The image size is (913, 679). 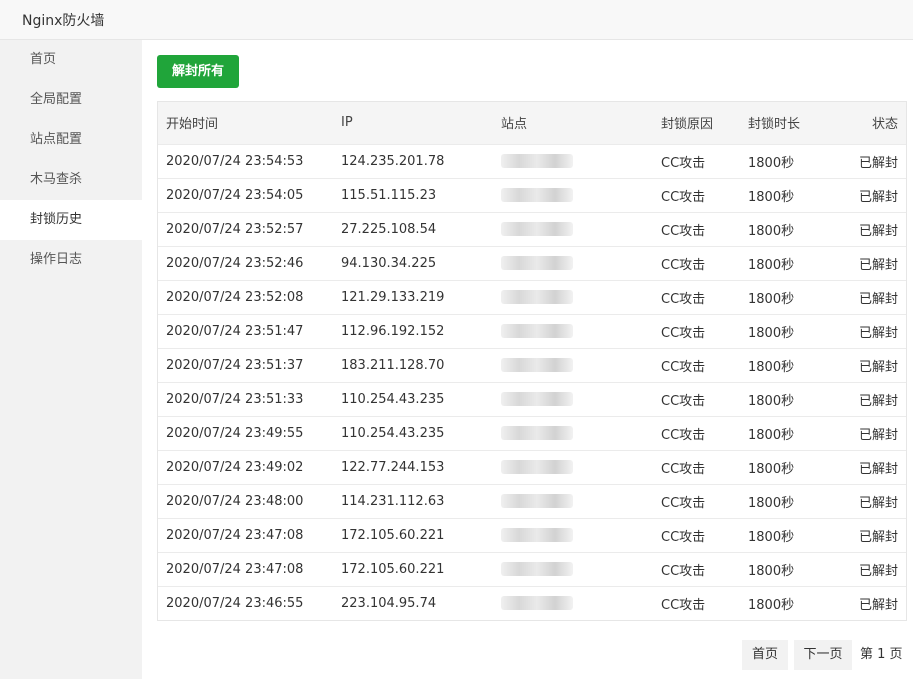 I want to click on column-header-reason: 封锁原因, so click(x=704, y=123).